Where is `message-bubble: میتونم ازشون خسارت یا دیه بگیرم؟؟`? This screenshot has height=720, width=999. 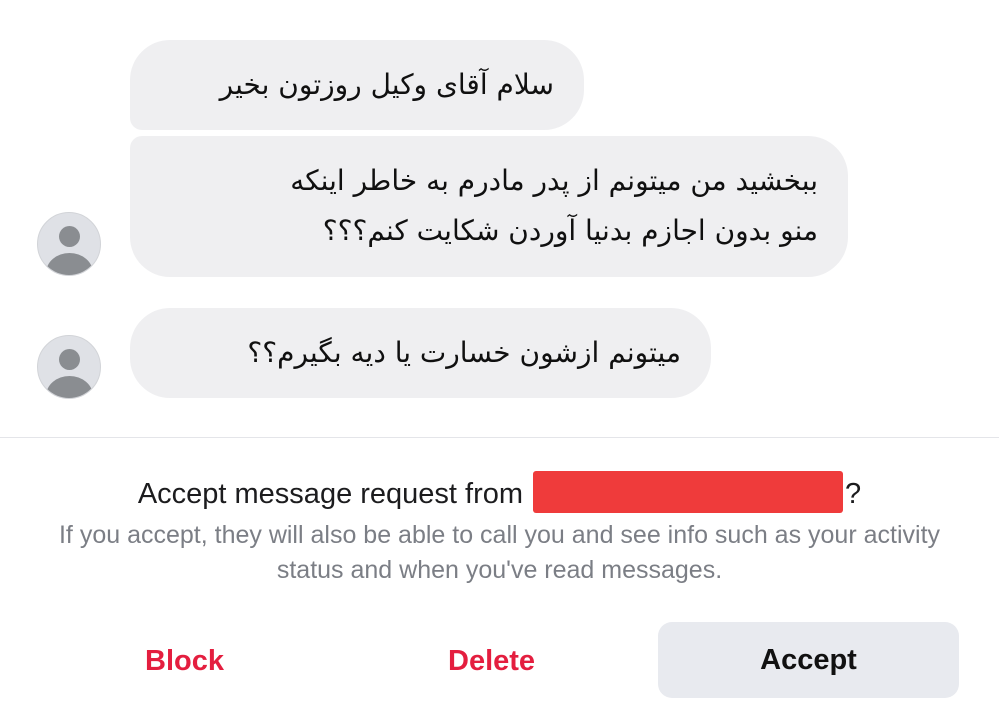
message-bubble: میتونم ازشون خسارت یا دیه بگیرم؟؟ is located at coordinates (420, 353).